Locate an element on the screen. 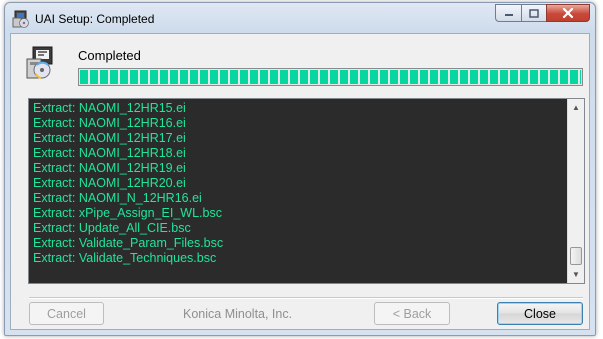 The height and width of the screenshot is (339, 603). company-label: Konica Minolta, Inc. is located at coordinates (238, 314).